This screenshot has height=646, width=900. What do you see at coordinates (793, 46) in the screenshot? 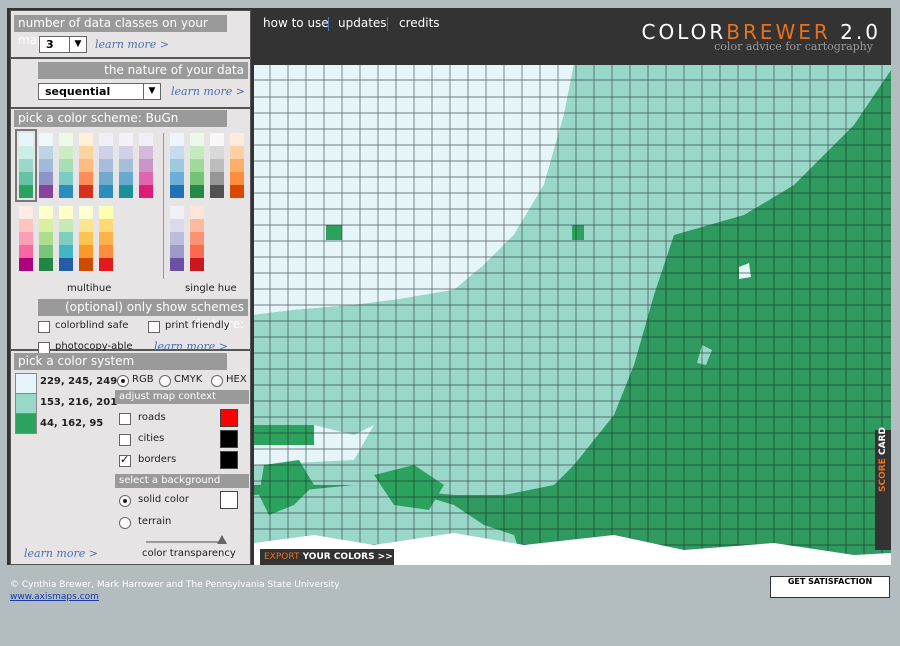
I see `tagline: color advice for cartography` at bounding box center [793, 46].